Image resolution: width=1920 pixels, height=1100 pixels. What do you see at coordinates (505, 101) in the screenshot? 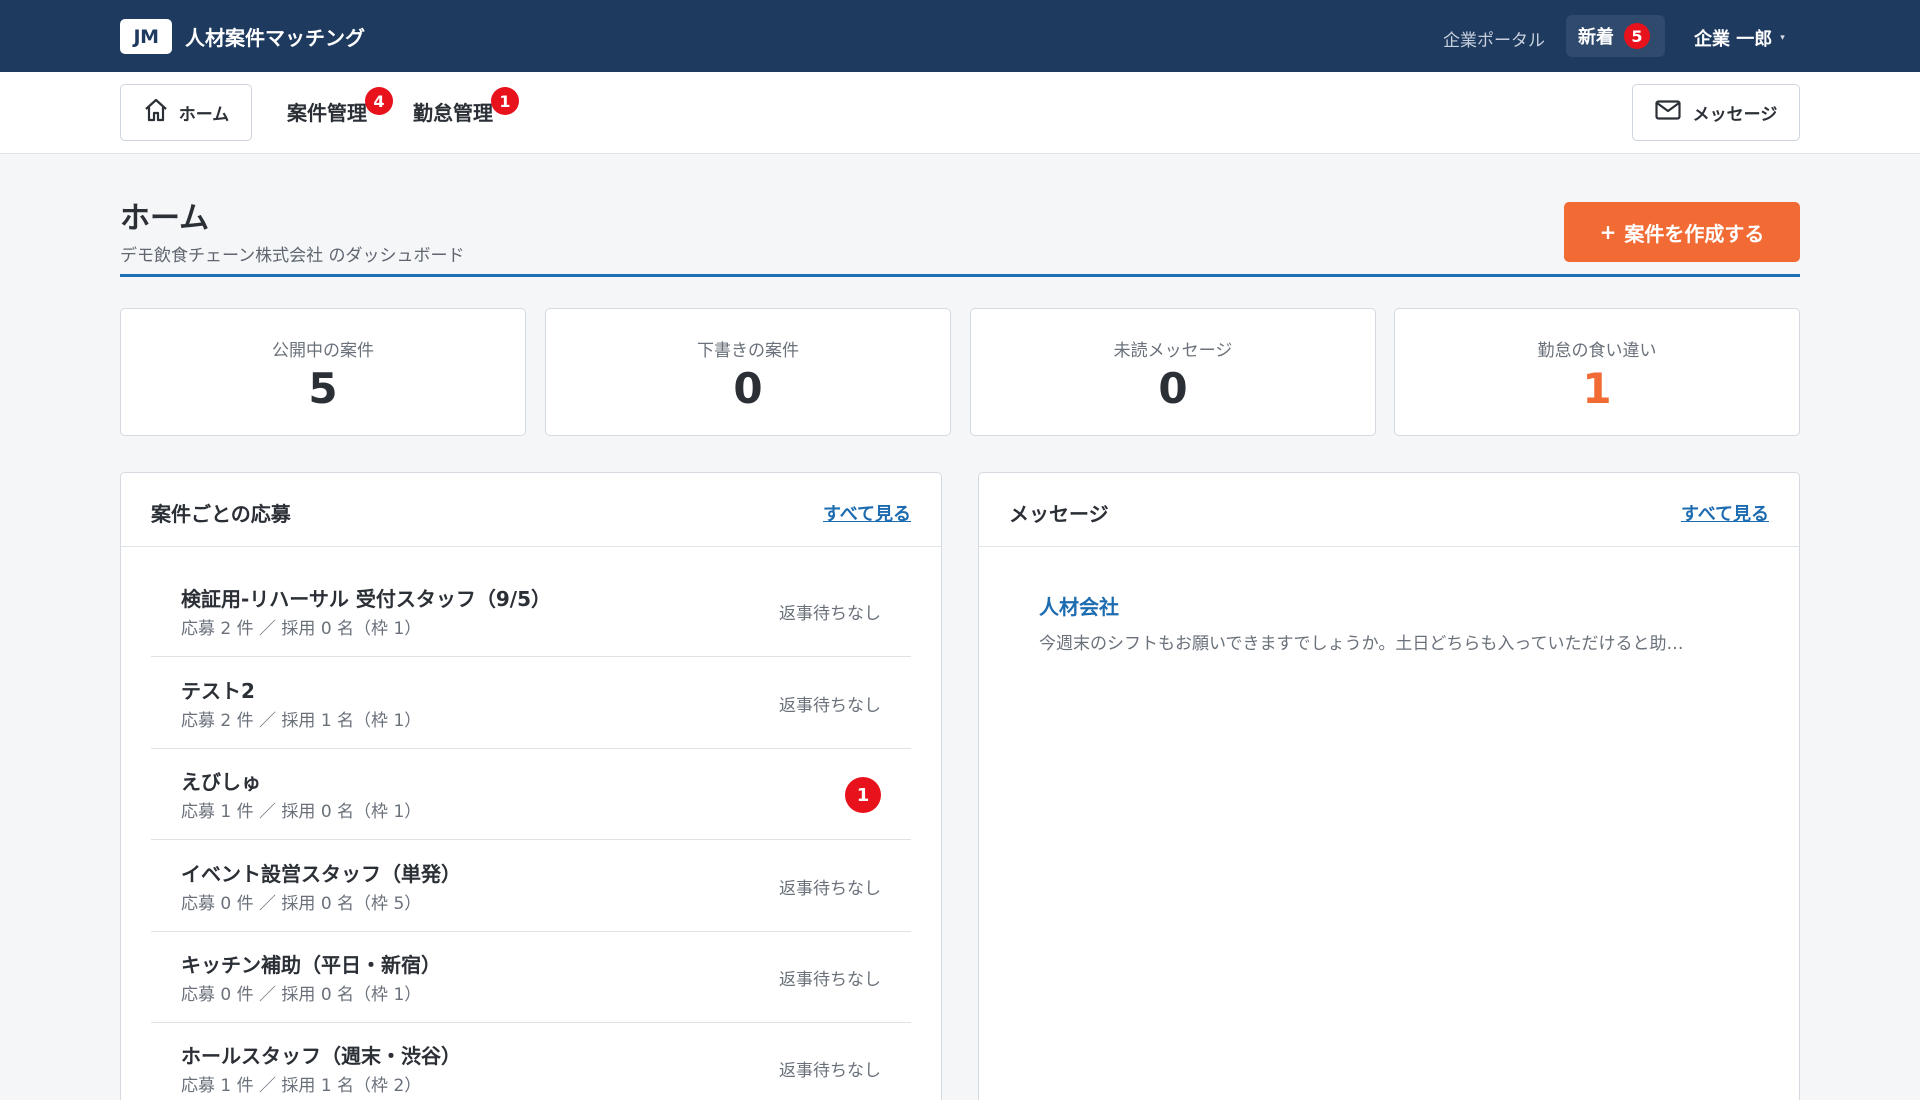
I see `tab-attendance-management-badge: 1` at bounding box center [505, 101].